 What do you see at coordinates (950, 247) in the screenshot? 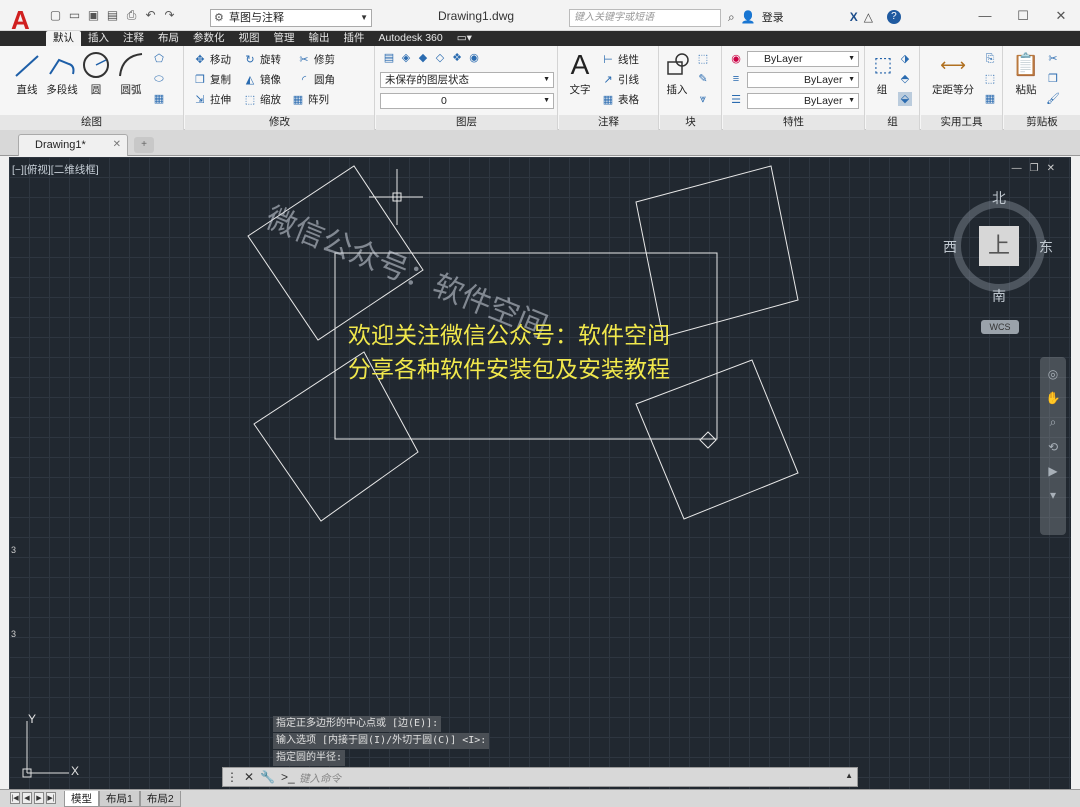
I see `compass-west: 西` at bounding box center [950, 247].